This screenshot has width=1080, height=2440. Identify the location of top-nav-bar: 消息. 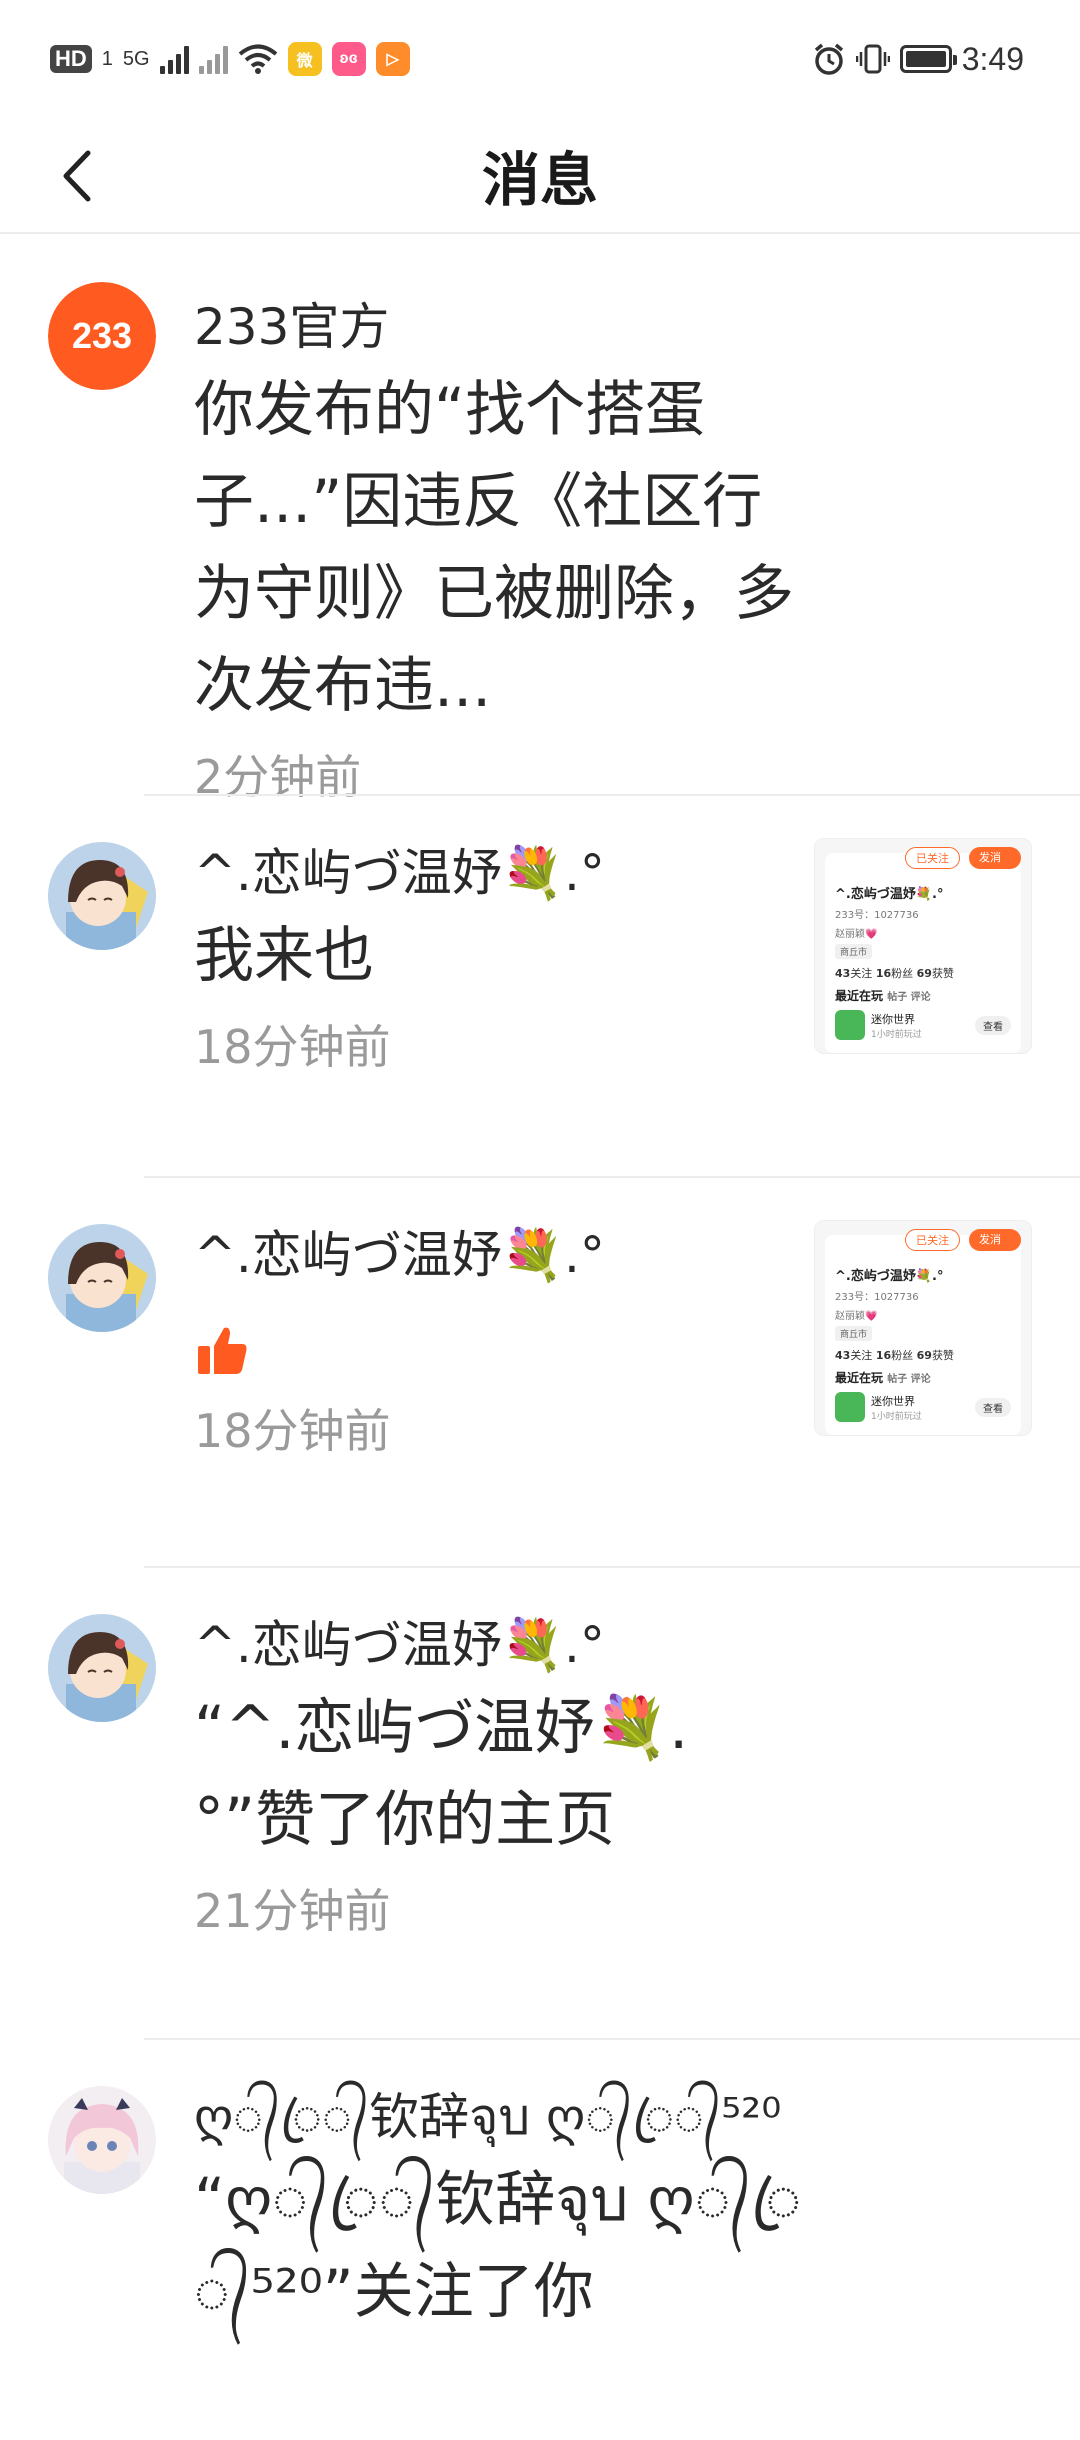
(540, 176).